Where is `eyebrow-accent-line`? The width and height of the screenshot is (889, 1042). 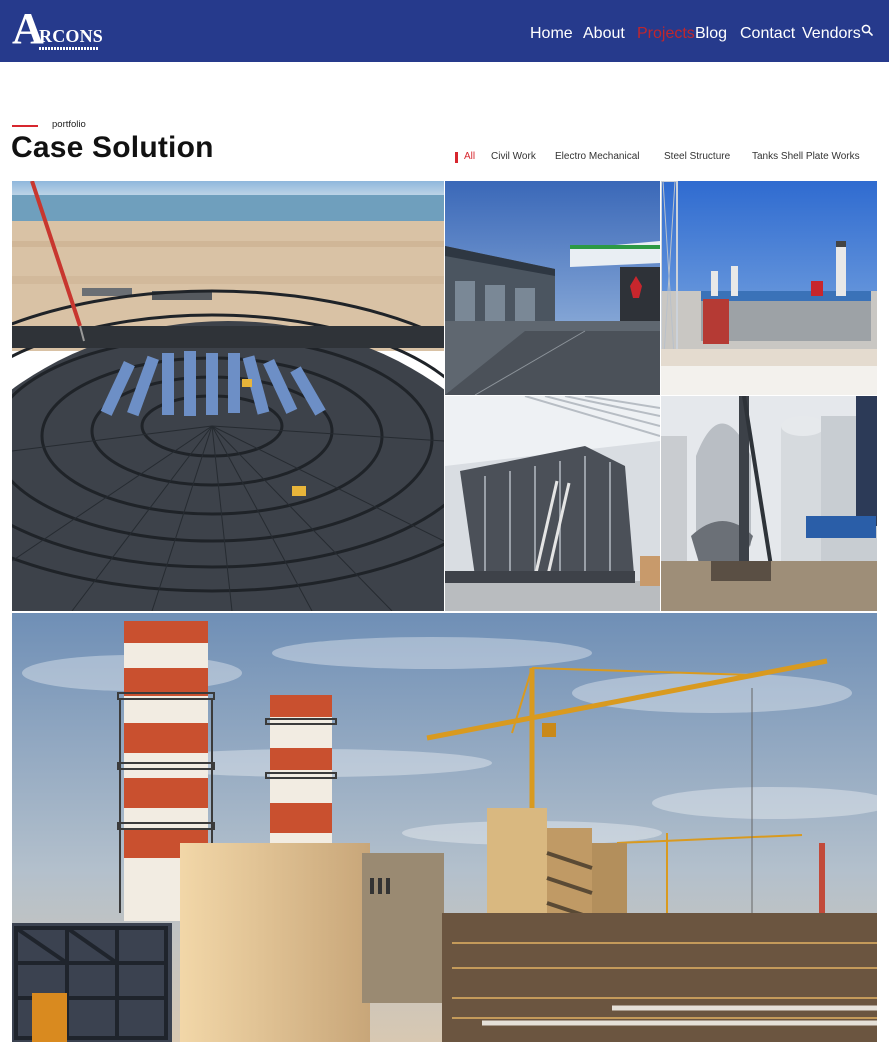
eyebrow-accent-line is located at coordinates (25, 126).